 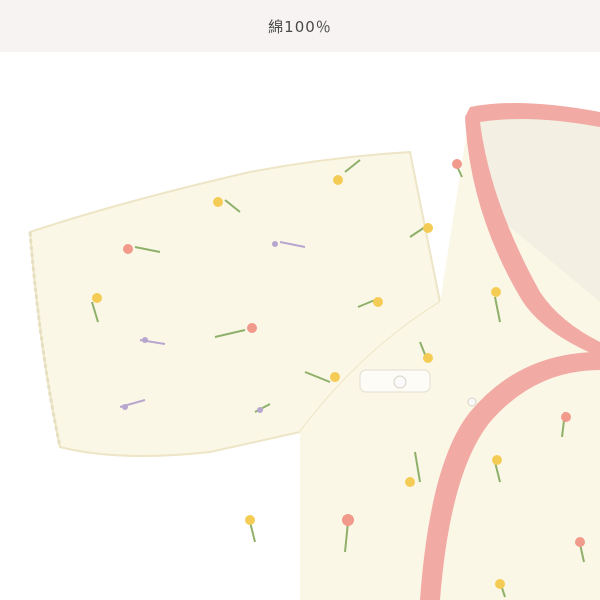 I want to click on material-label: 綿100％, so click(x=300, y=26).